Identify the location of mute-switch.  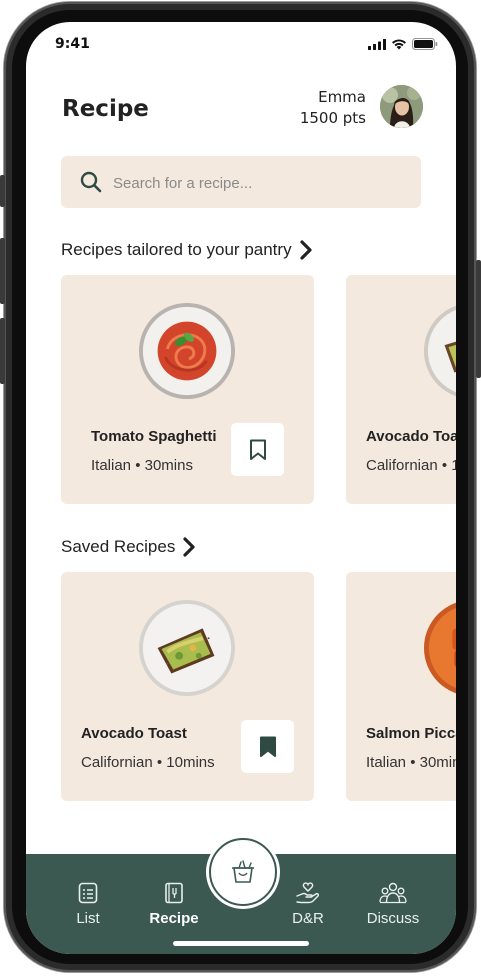
(2, 191).